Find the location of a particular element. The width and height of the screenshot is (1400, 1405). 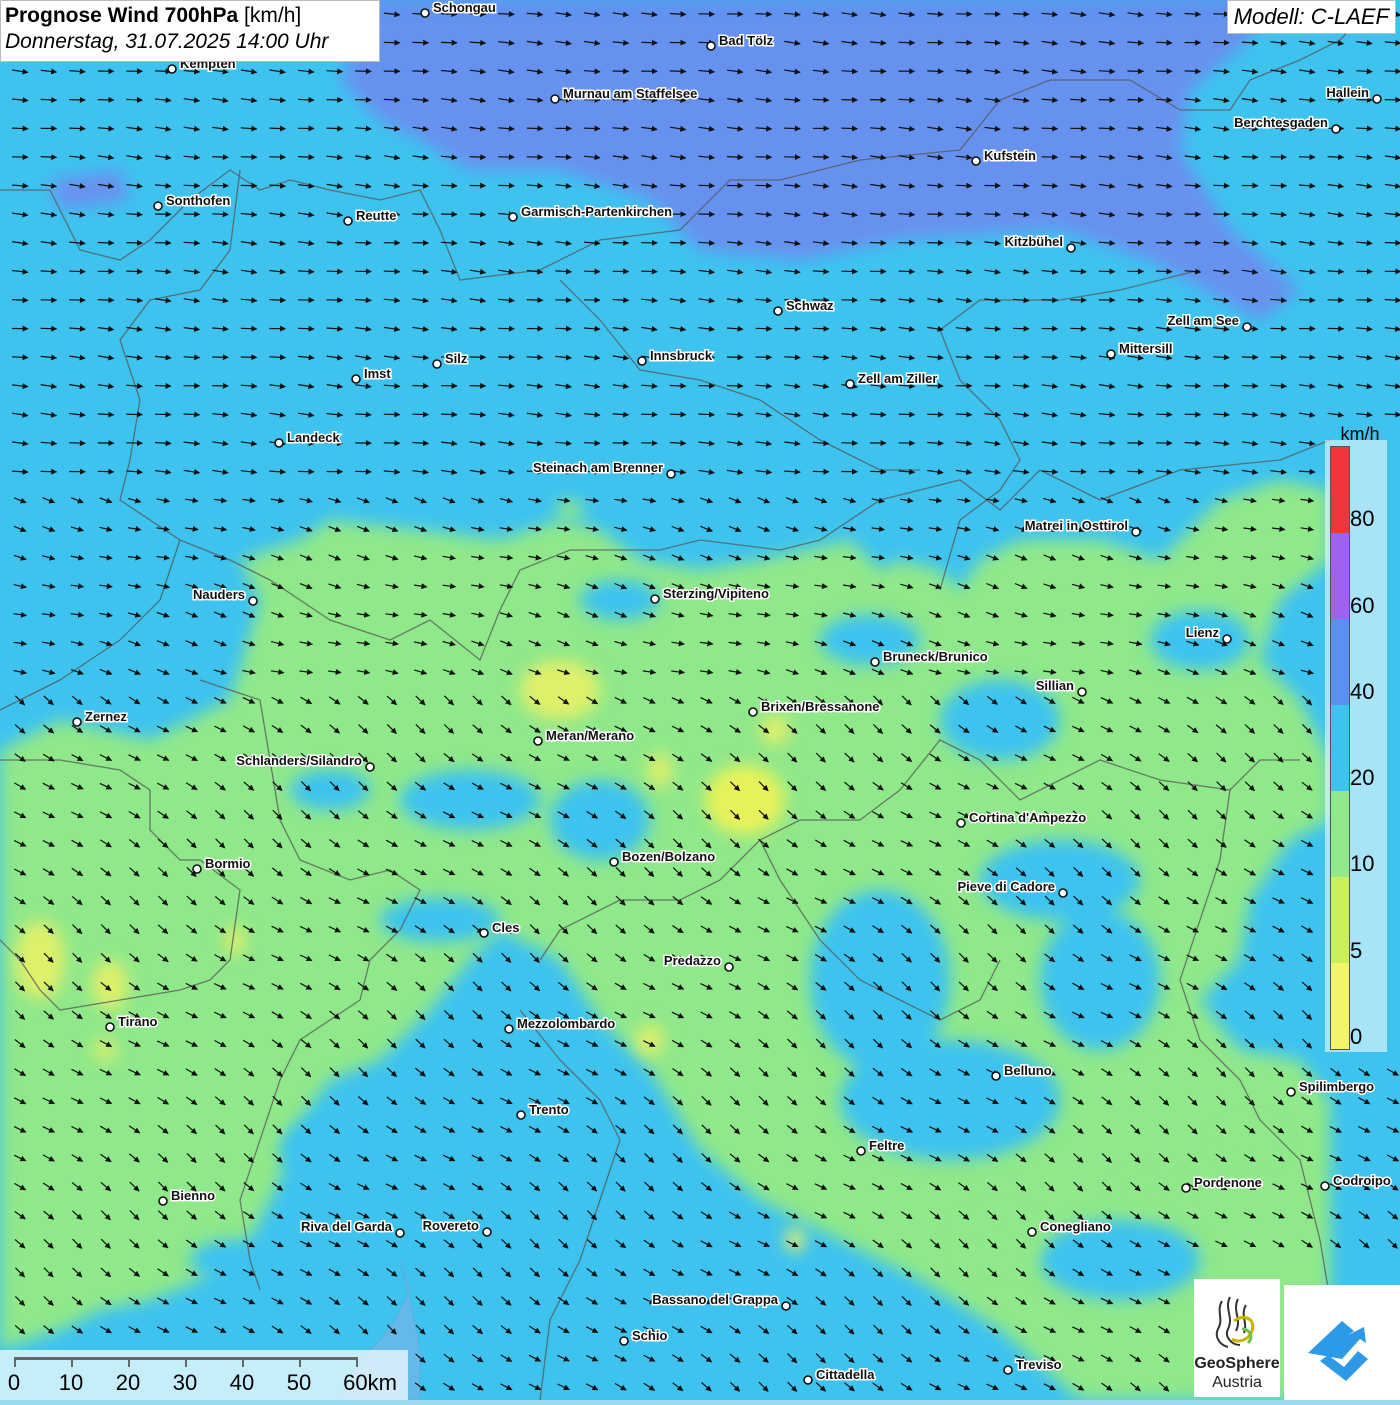

city-marker: Conegliano is located at coordinates (1069, 1227).